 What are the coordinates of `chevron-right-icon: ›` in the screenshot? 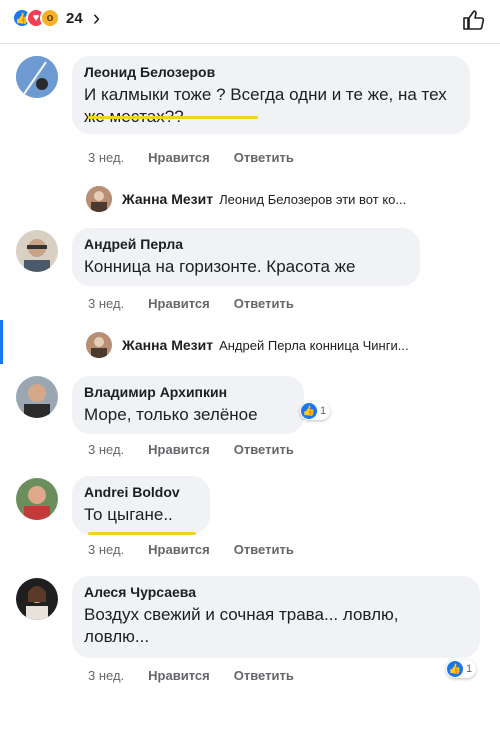 It's located at (96, 18).